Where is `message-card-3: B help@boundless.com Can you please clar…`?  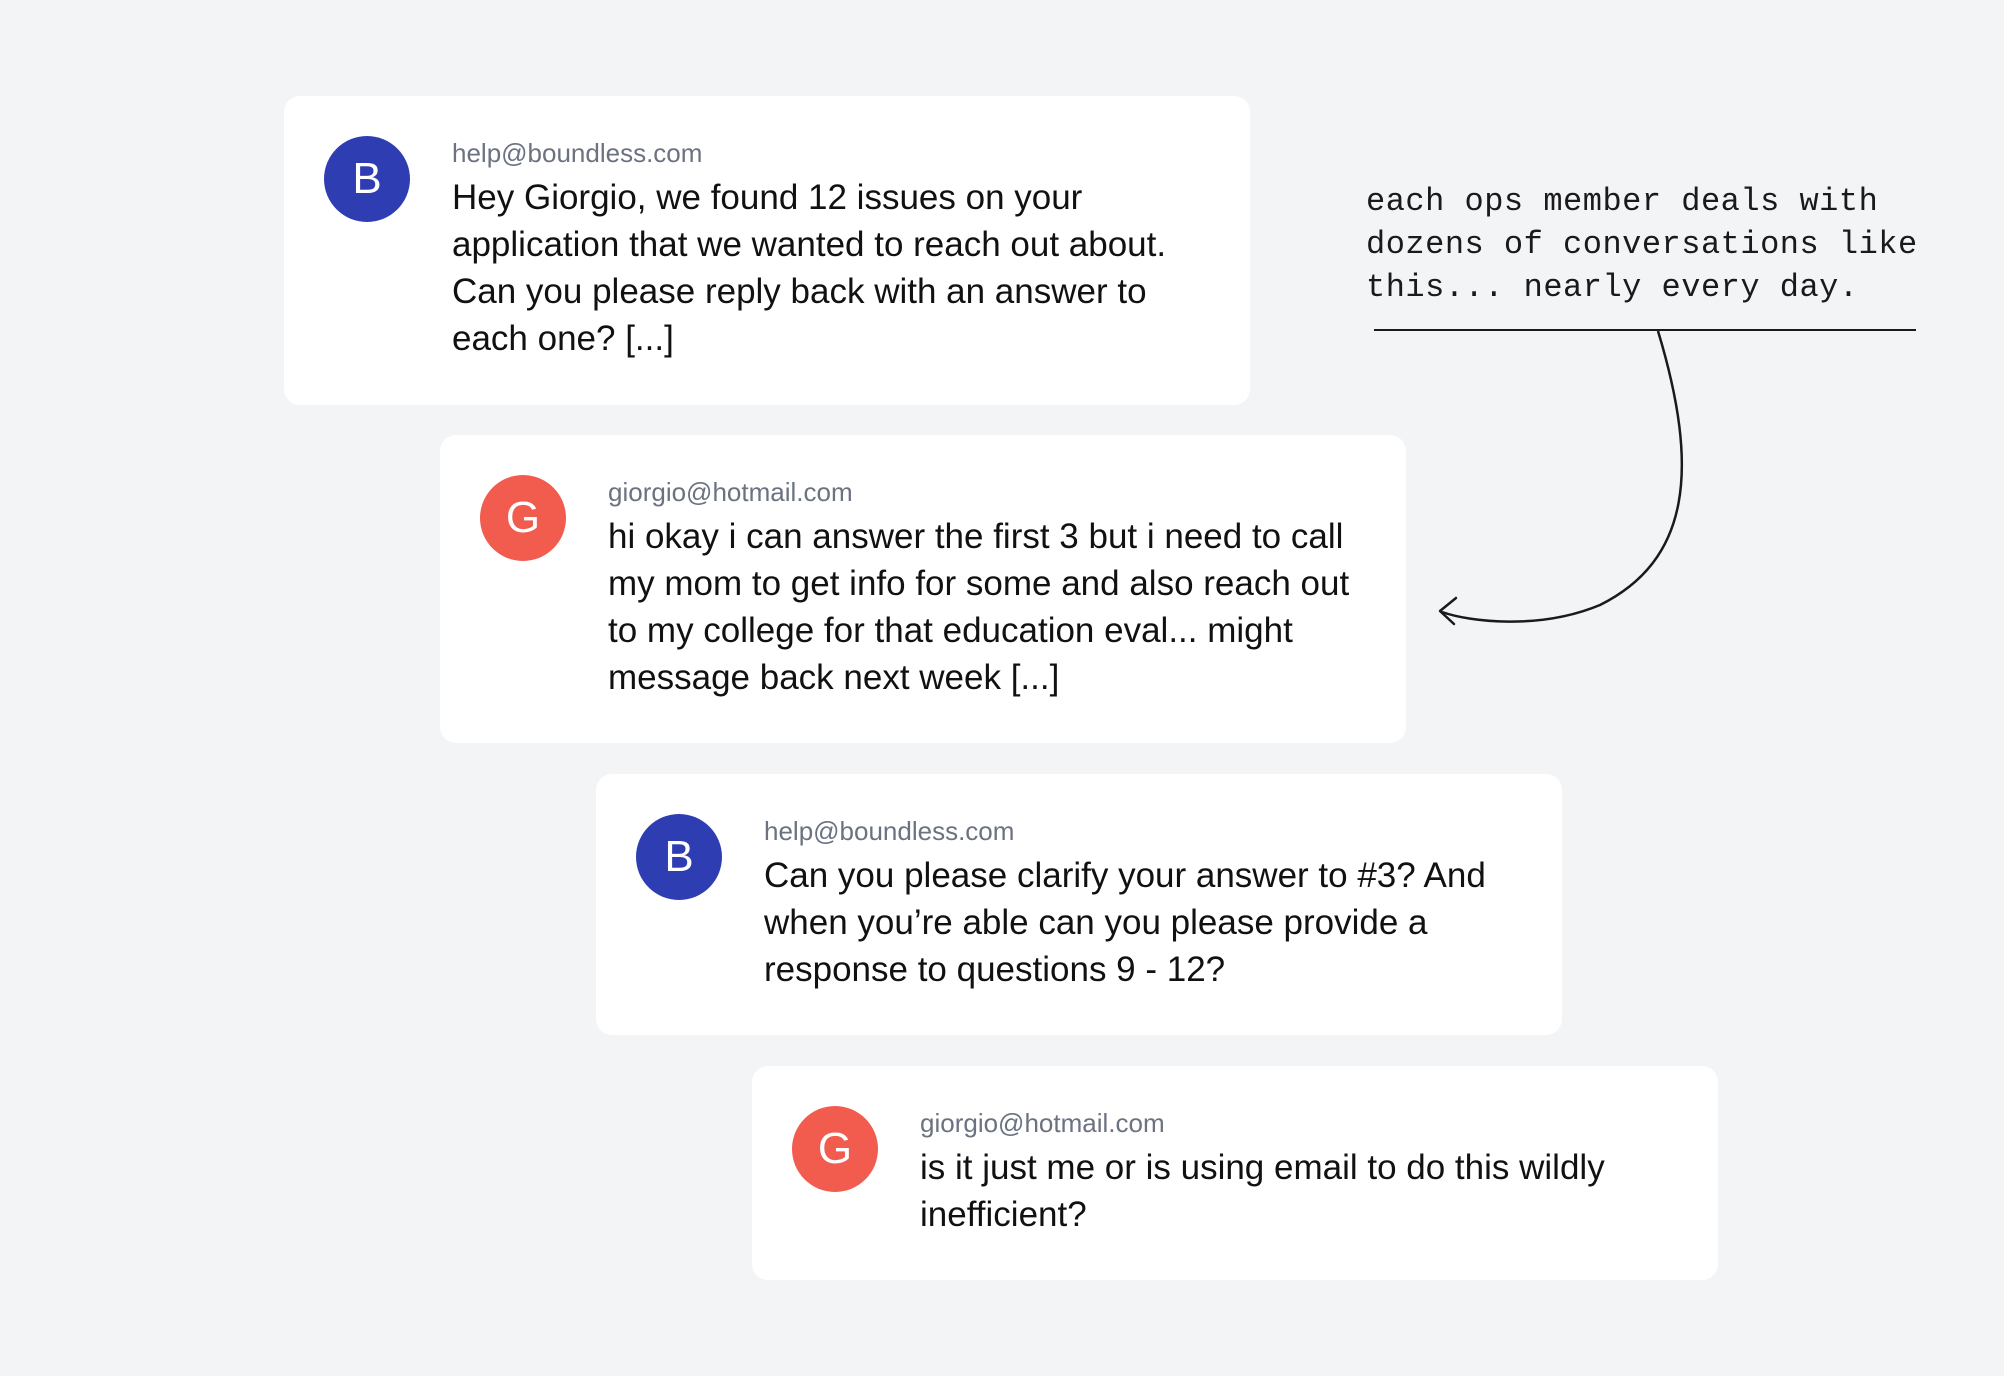
message-card-3: B help@boundless.com Can you please clar… is located at coordinates (1079, 904).